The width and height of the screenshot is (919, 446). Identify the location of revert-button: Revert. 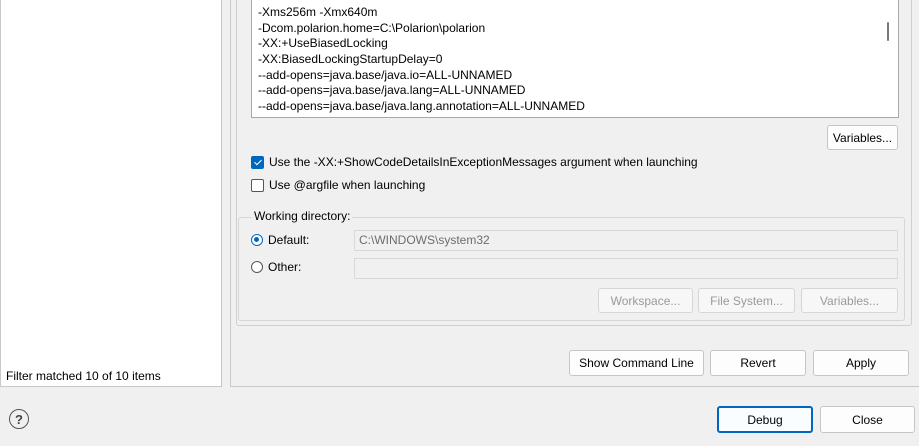
(758, 363).